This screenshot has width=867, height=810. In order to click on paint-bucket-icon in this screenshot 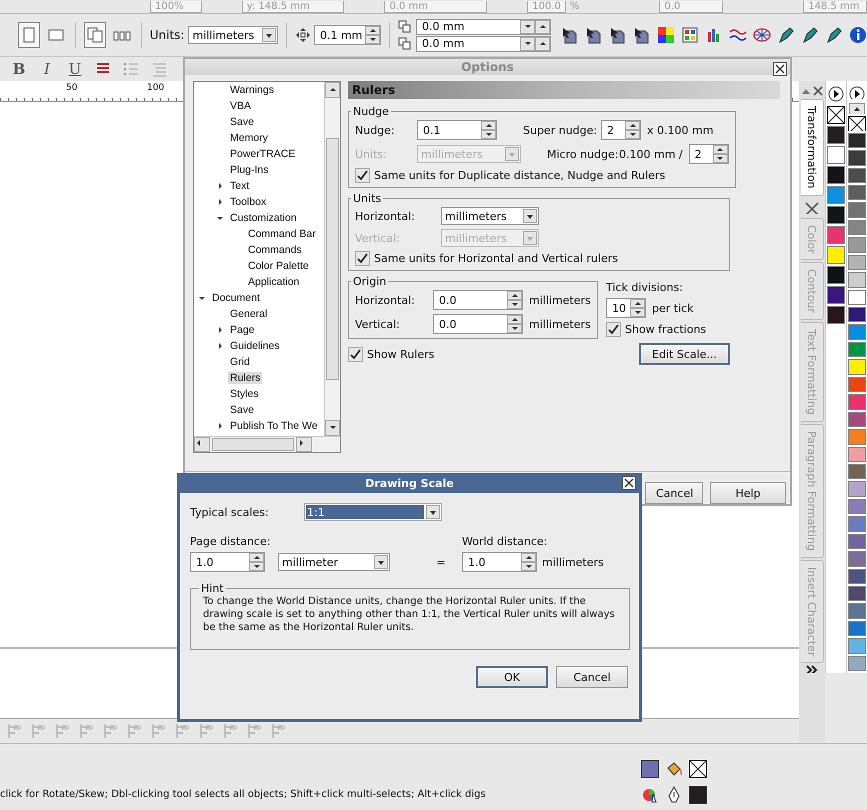, I will do `click(674, 769)`.